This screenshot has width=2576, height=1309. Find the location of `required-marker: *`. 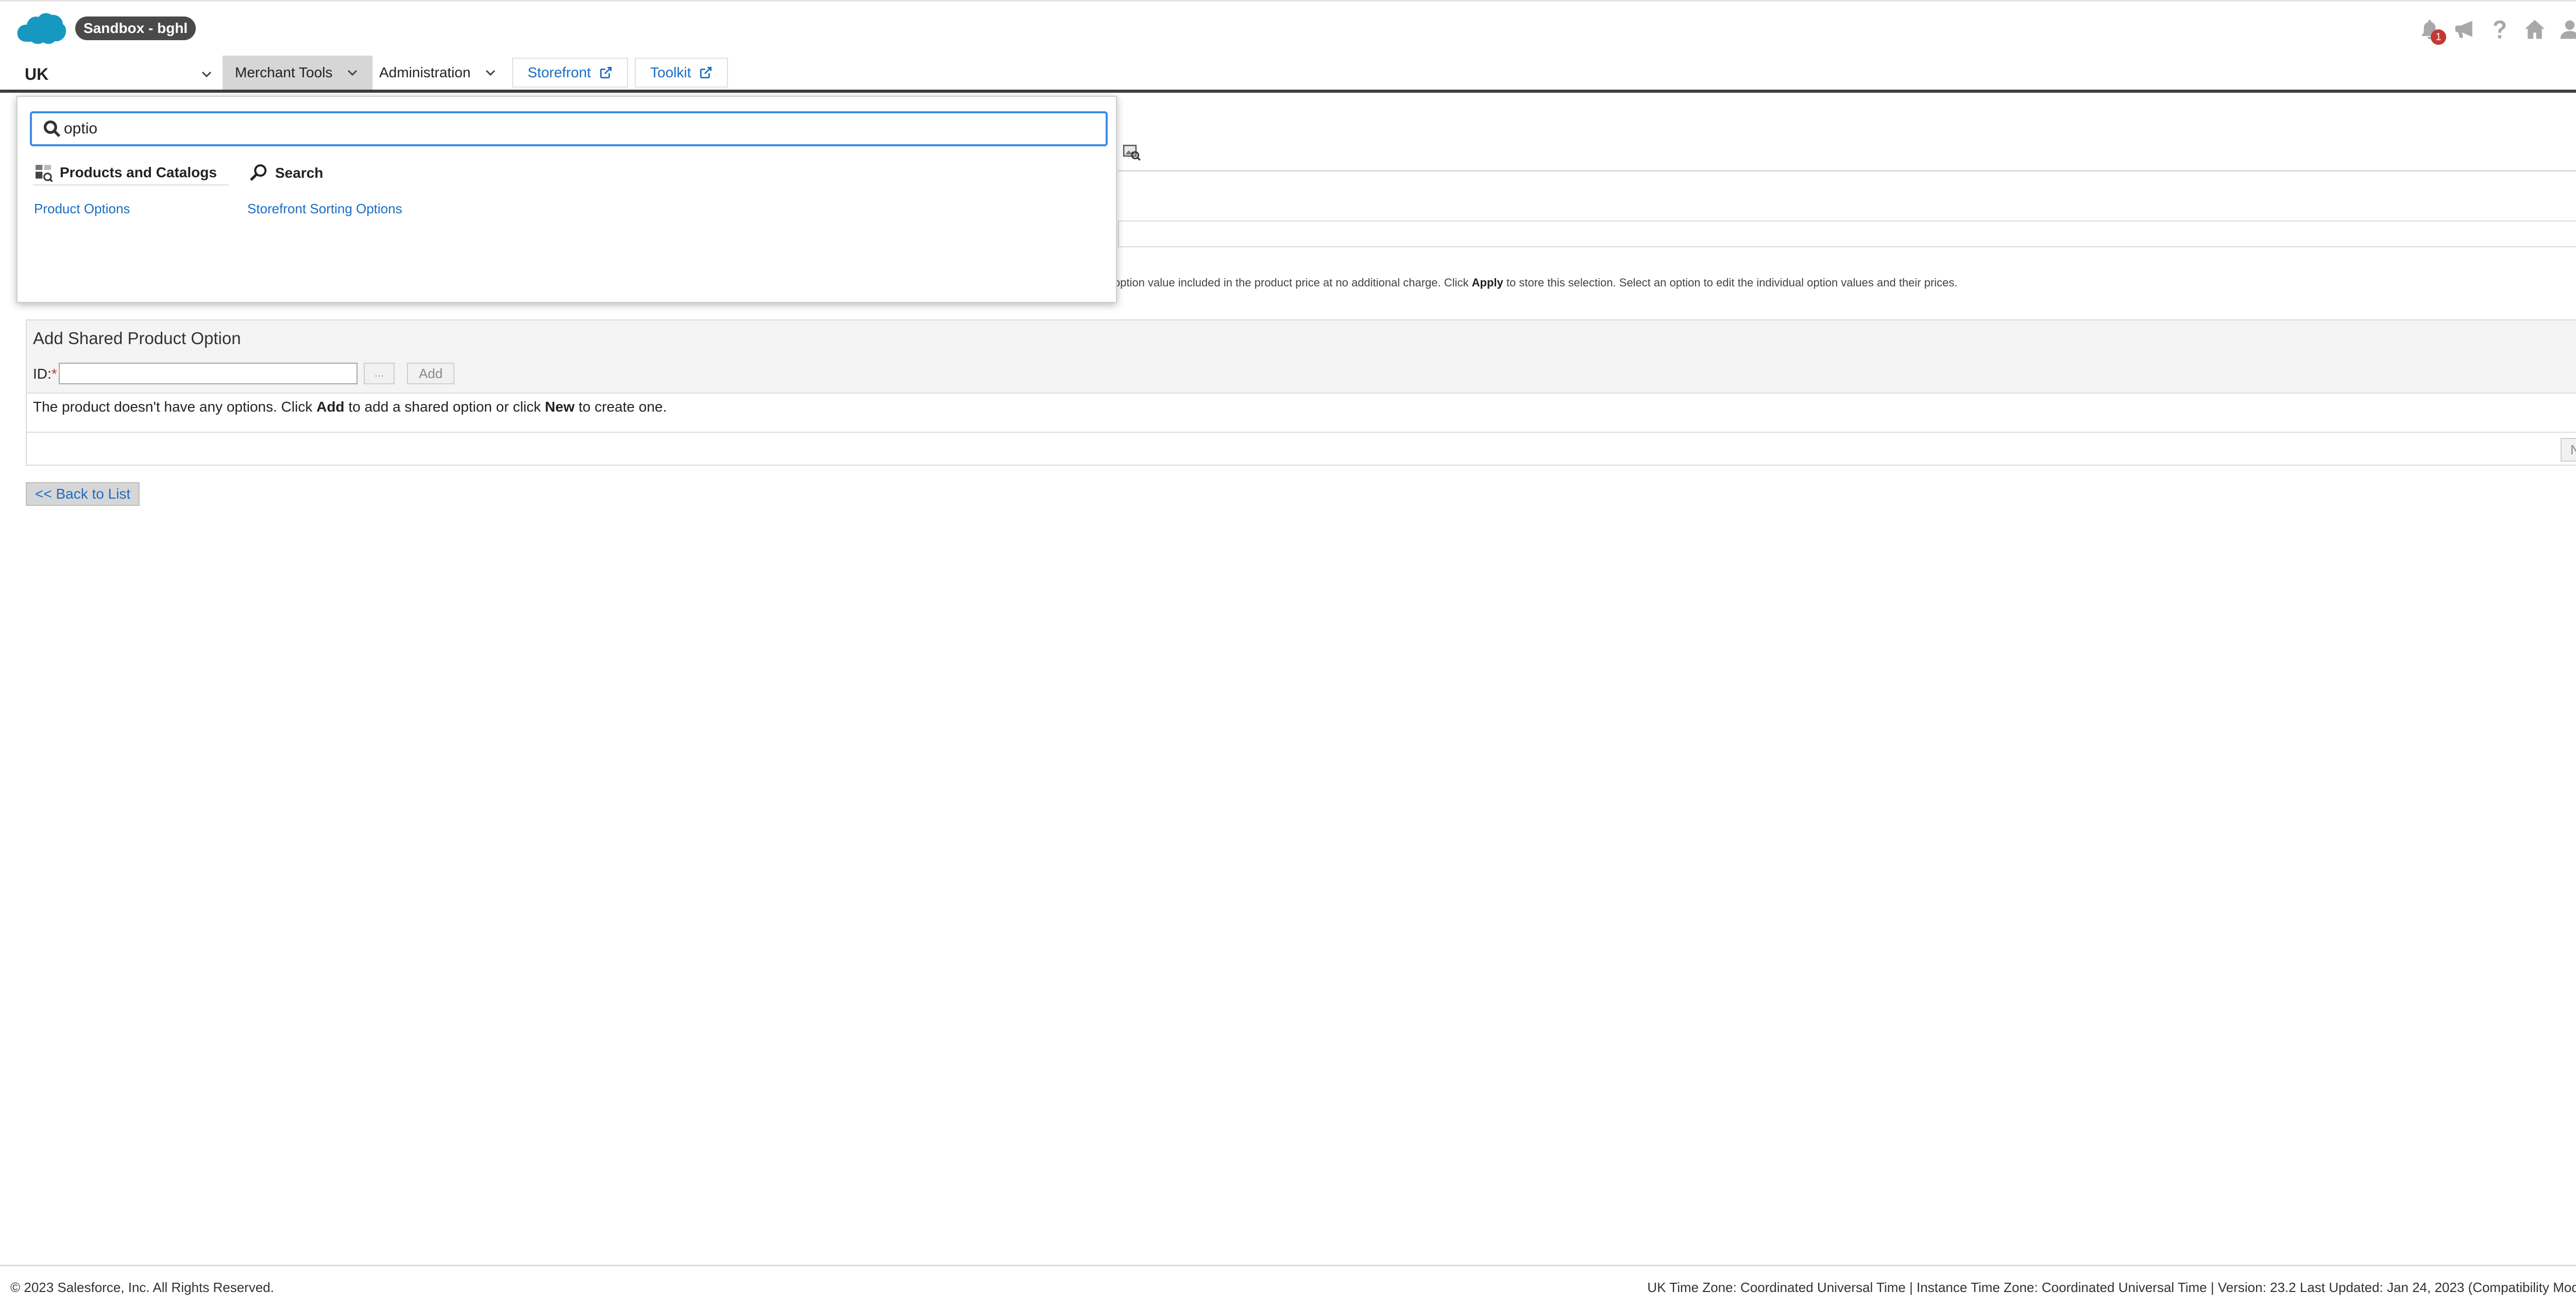

required-marker: * is located at coordinates (54, 374).